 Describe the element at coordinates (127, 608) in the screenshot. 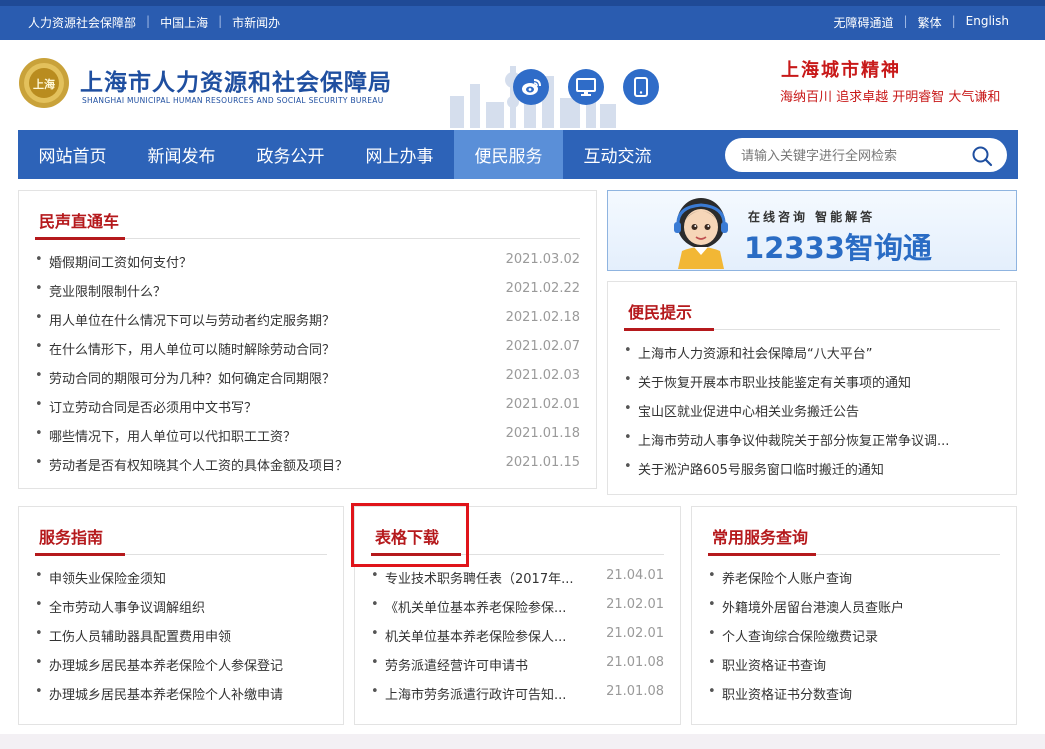

I see `list-item-text: 全市劳动人事争议调解组织` at that location.